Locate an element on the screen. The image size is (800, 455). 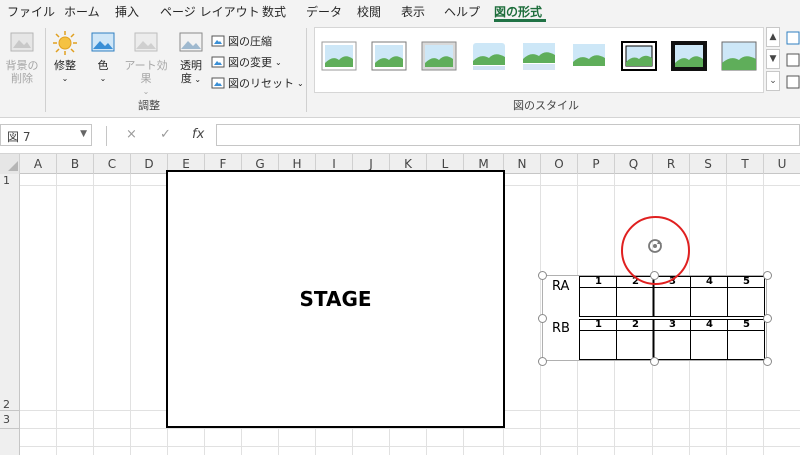
gallery-scroll: ▲ ▼ ⌄ is located at coordinates (774, 60).